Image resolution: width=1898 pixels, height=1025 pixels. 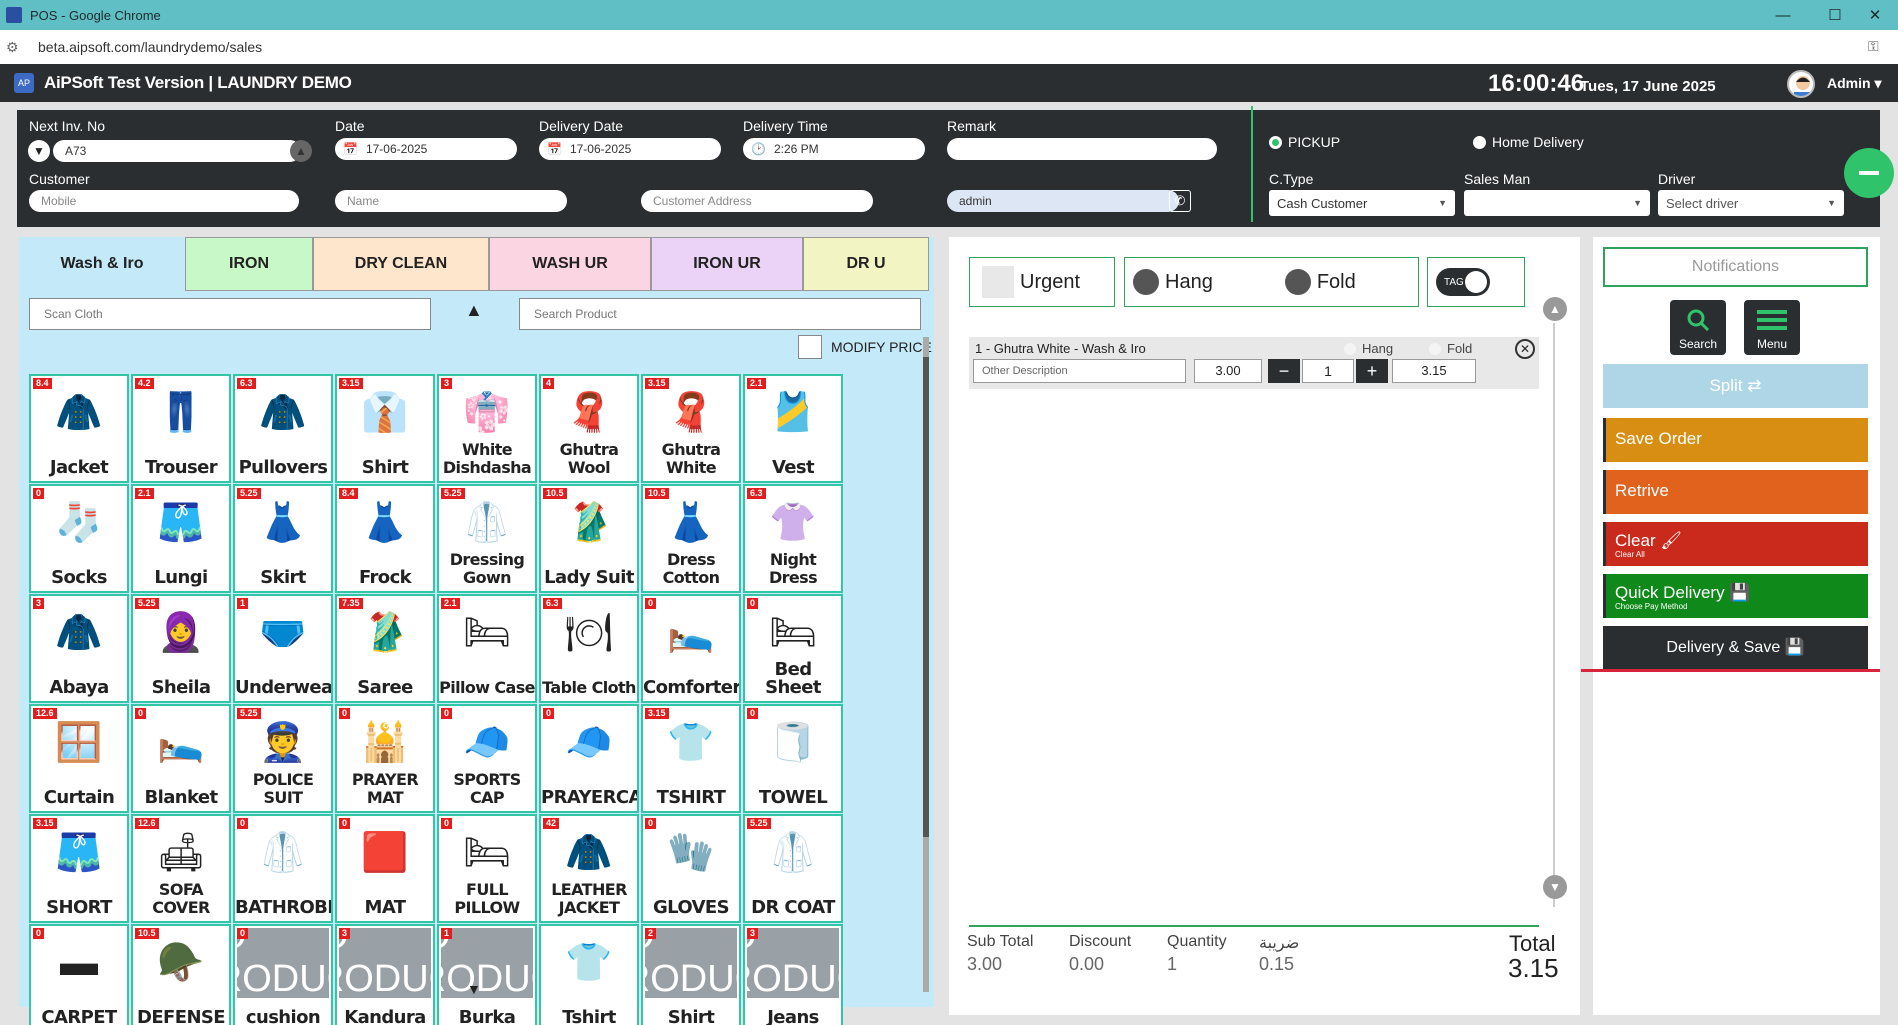 I want to click on remove-item-icon: ✕, so click(x=1525, y=349).